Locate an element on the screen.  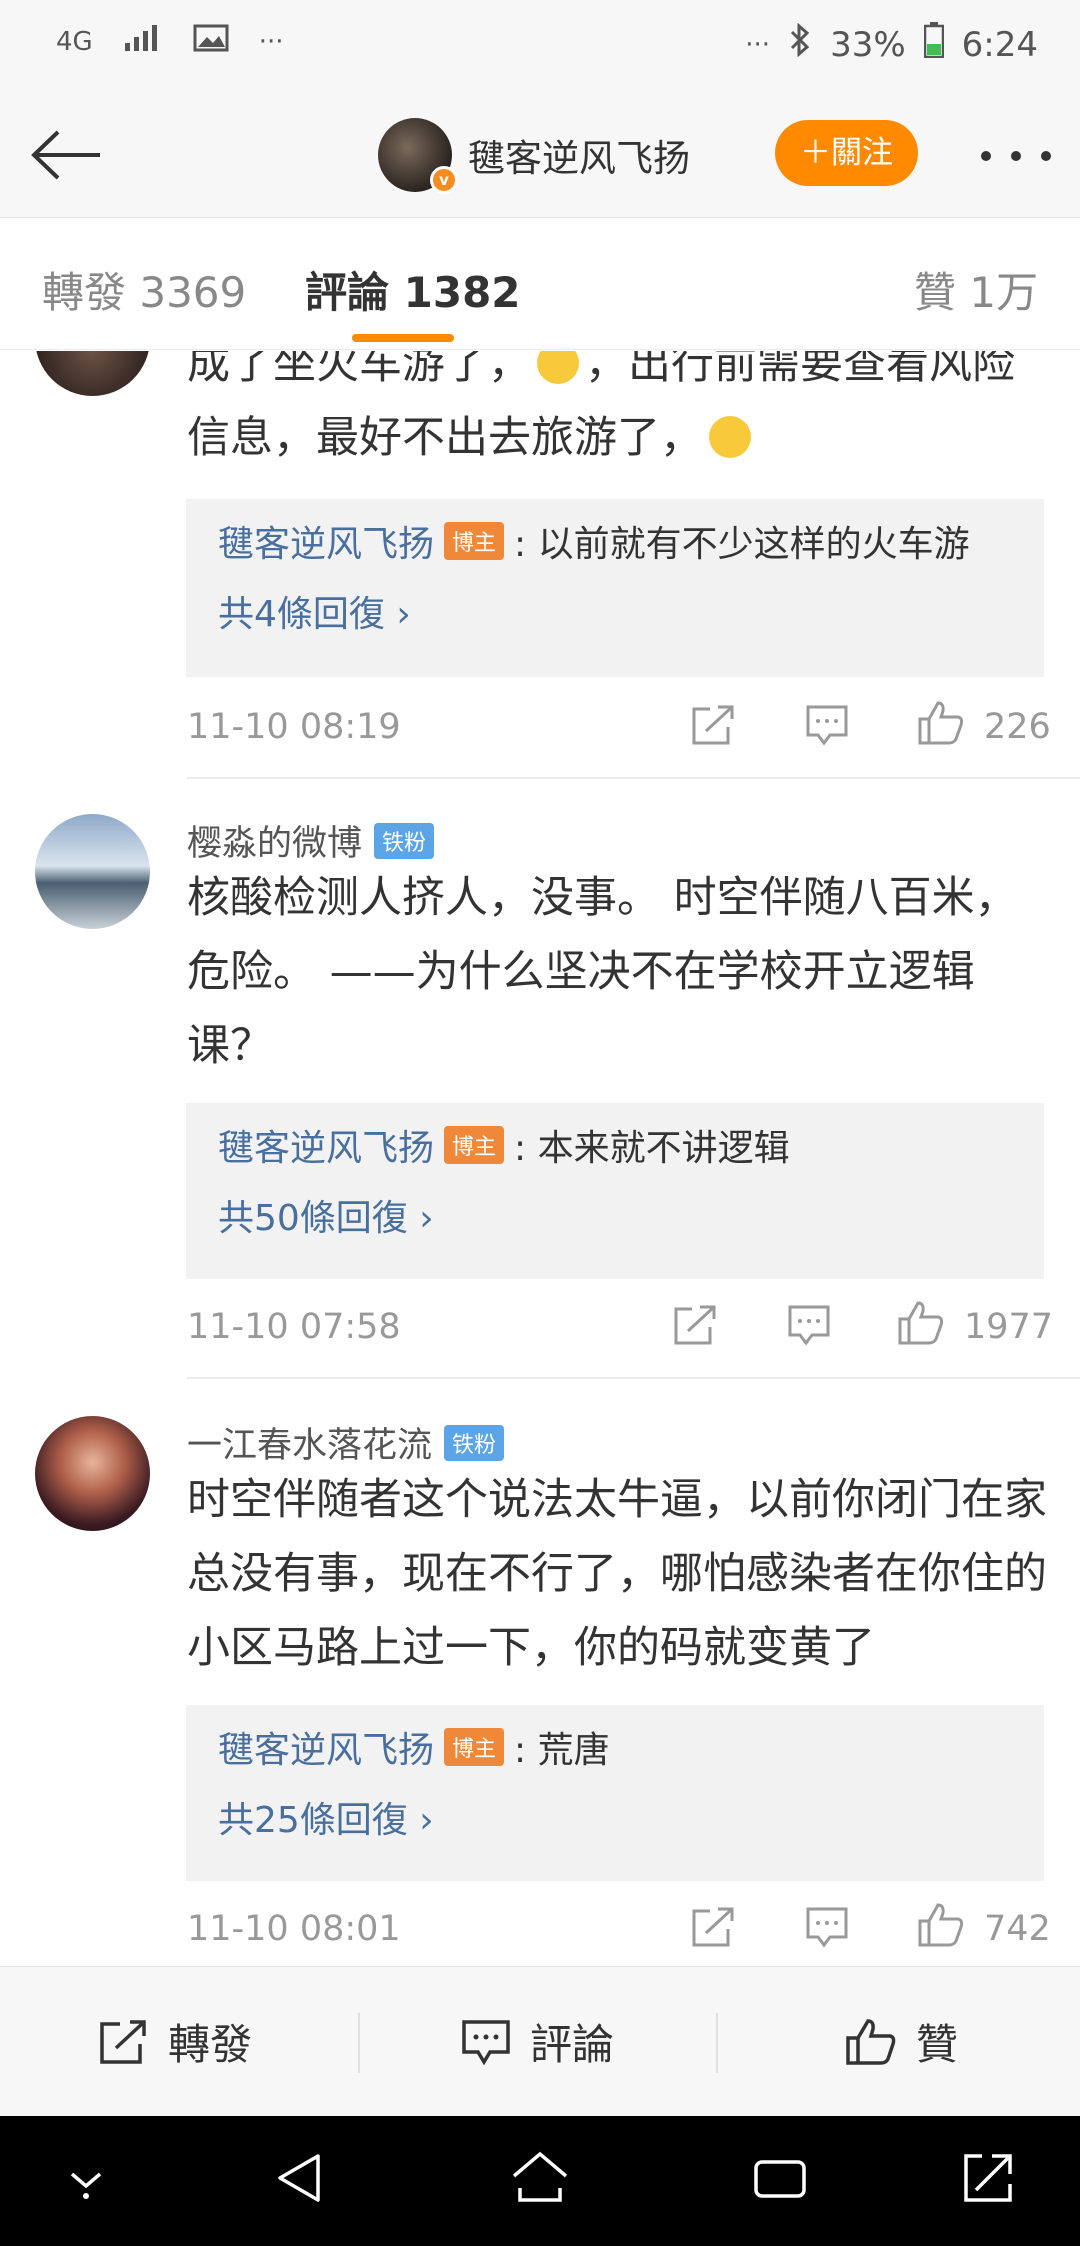
like-button: 贊 is located at coordinates (901, 2041).